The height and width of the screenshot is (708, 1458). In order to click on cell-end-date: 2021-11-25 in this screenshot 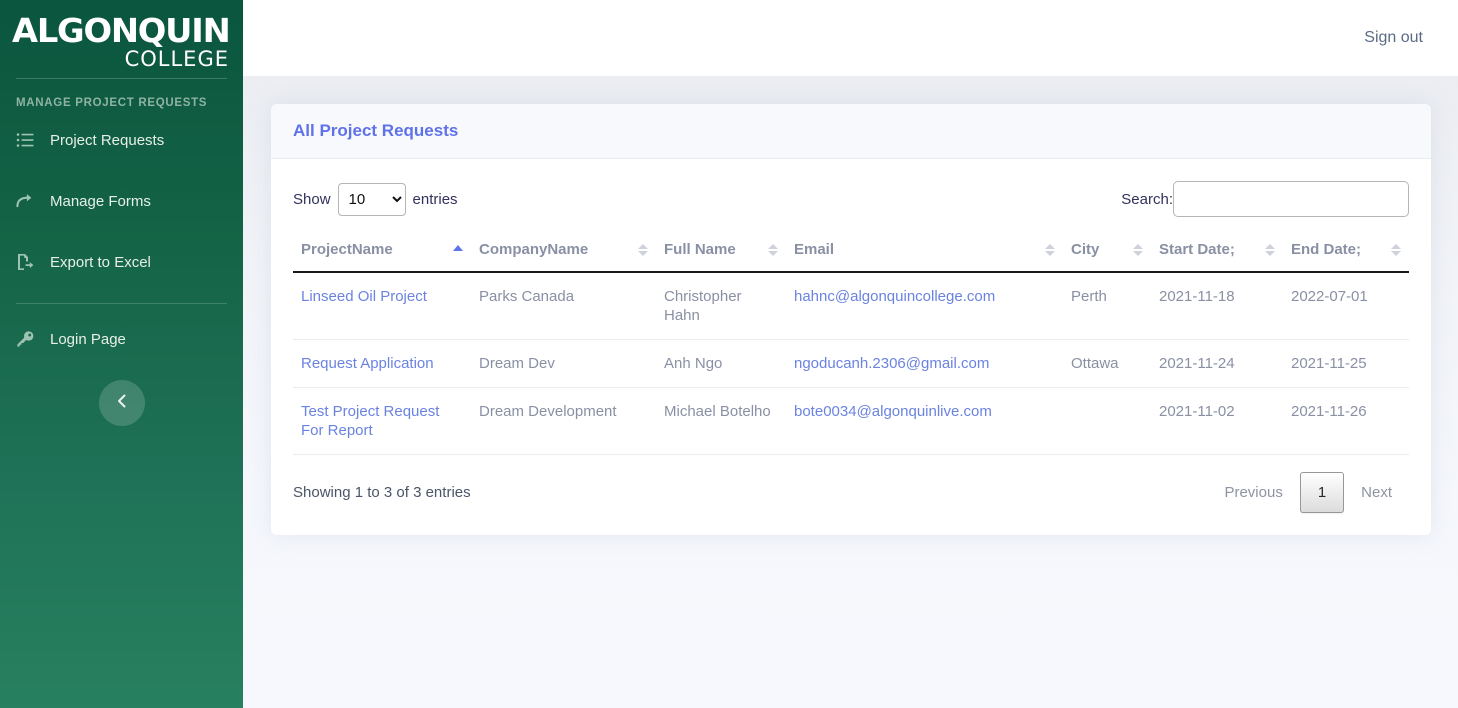, I will do `click(1346, 364)`.